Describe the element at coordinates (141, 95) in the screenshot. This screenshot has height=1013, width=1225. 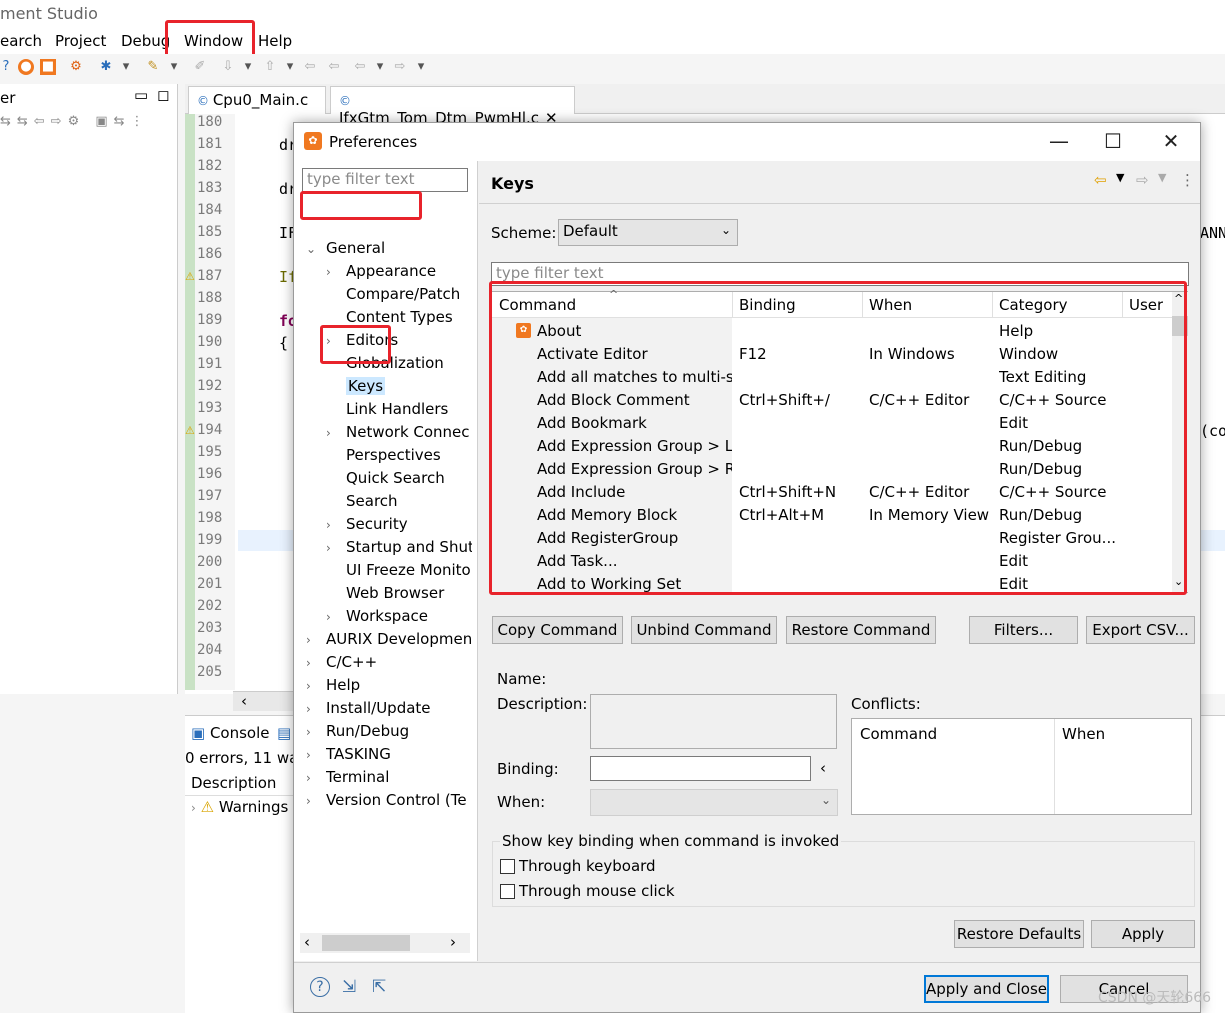
I see `minimize-icon: ▭` at that location.